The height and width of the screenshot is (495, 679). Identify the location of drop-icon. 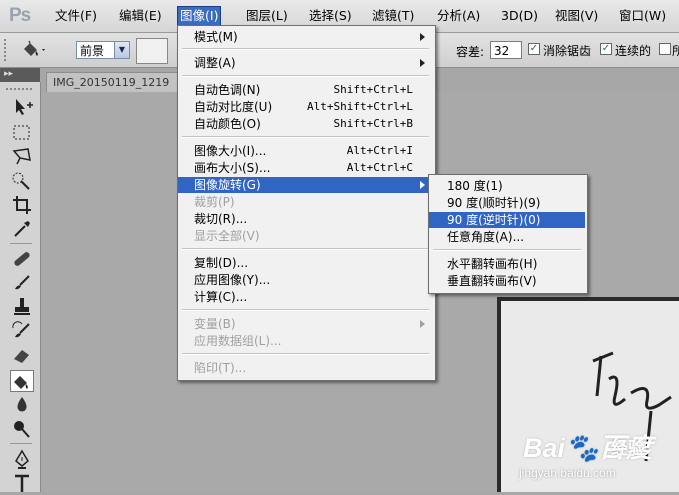
(22, 404).